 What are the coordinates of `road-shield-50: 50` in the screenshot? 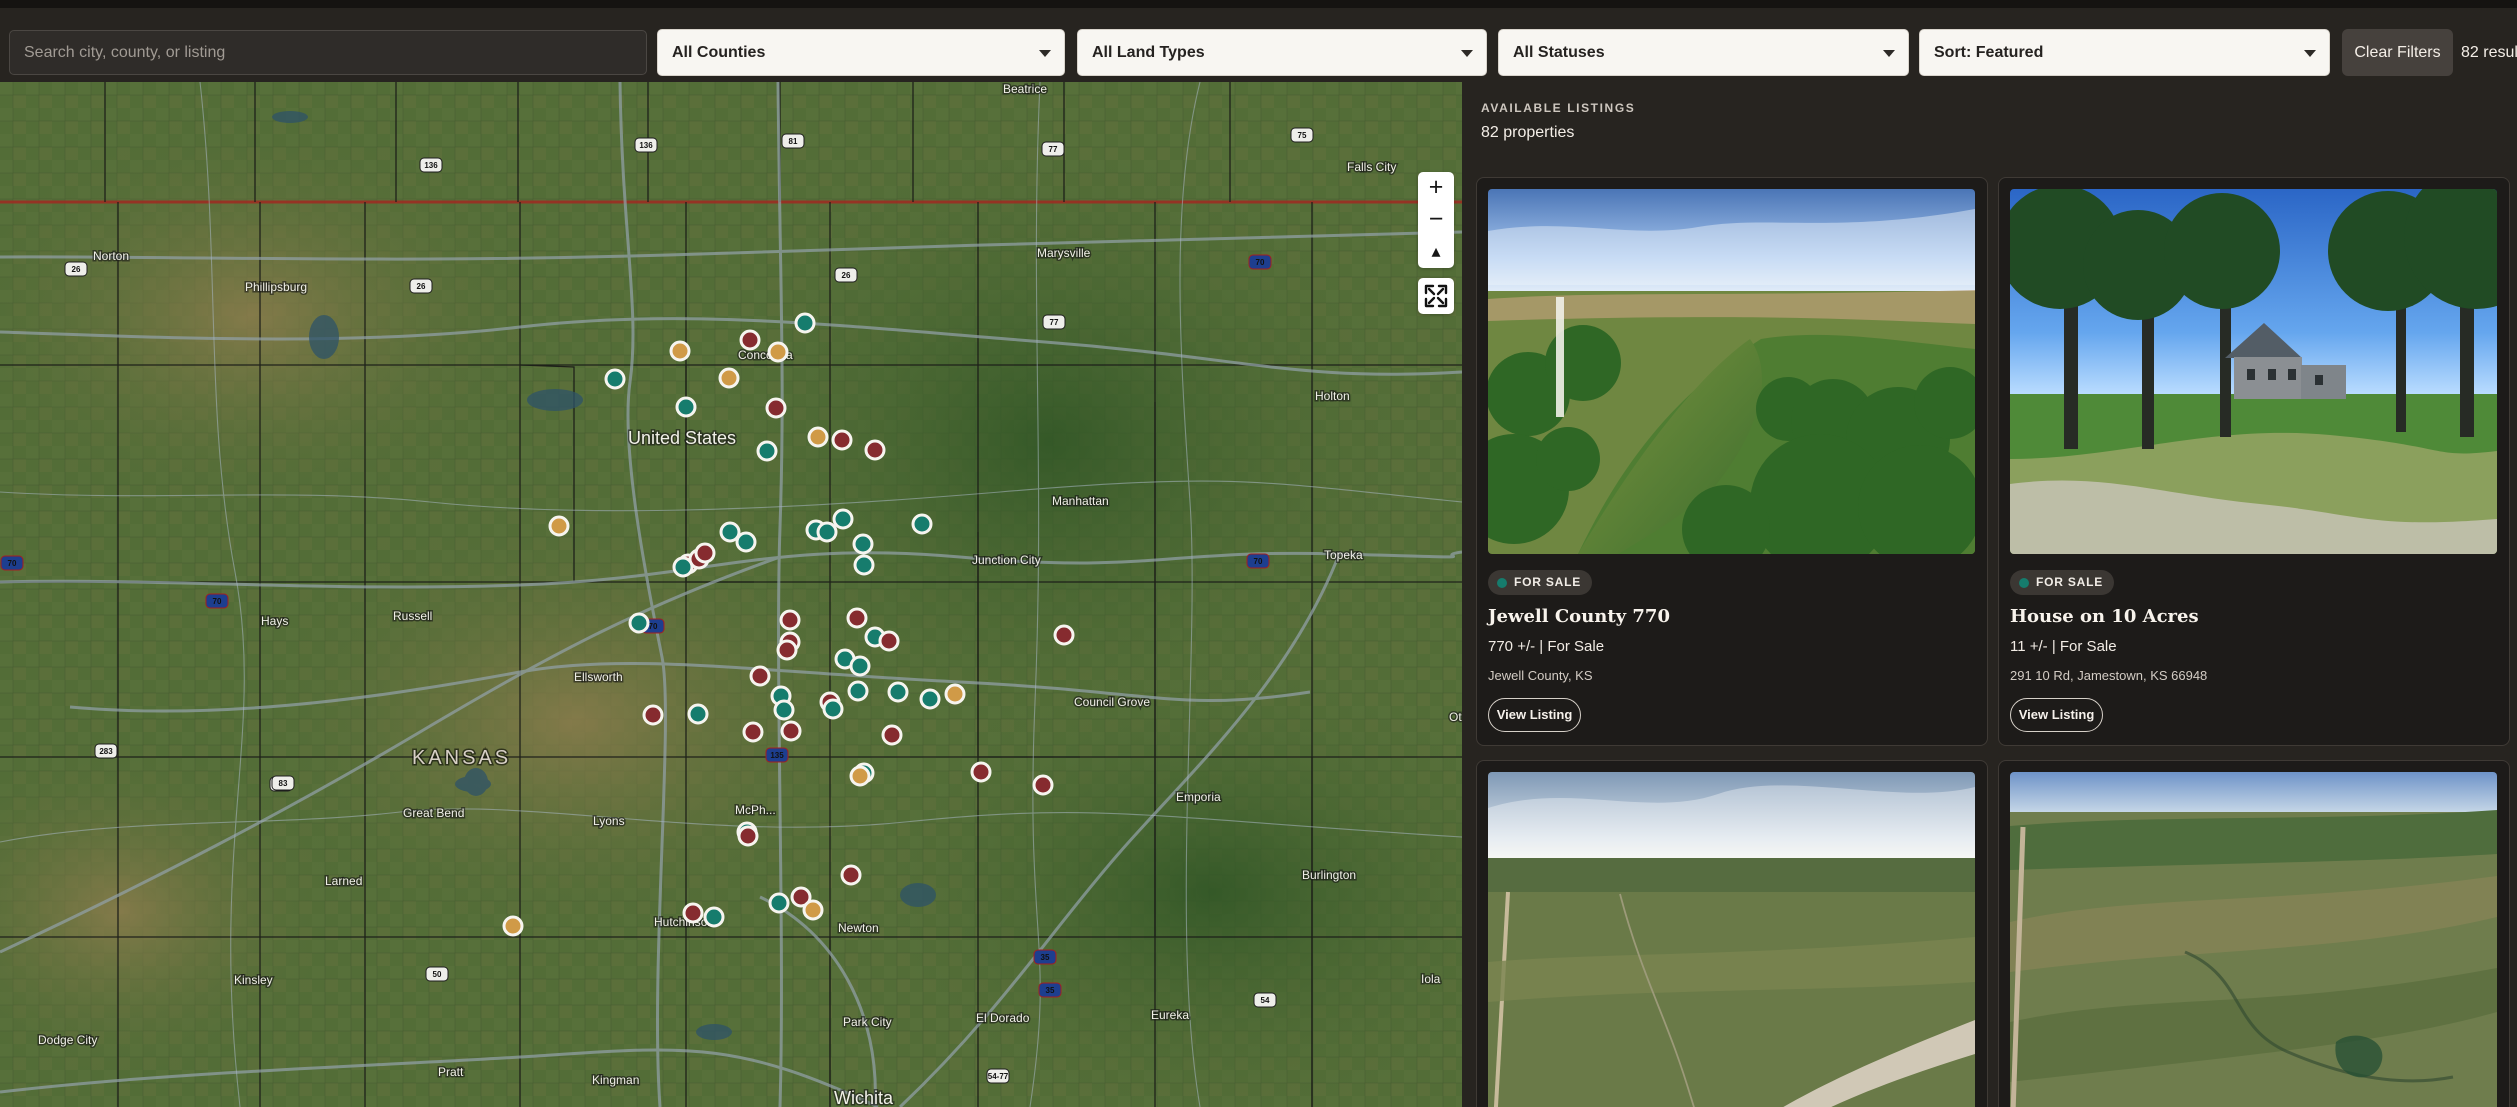 It's located at (437, 974).